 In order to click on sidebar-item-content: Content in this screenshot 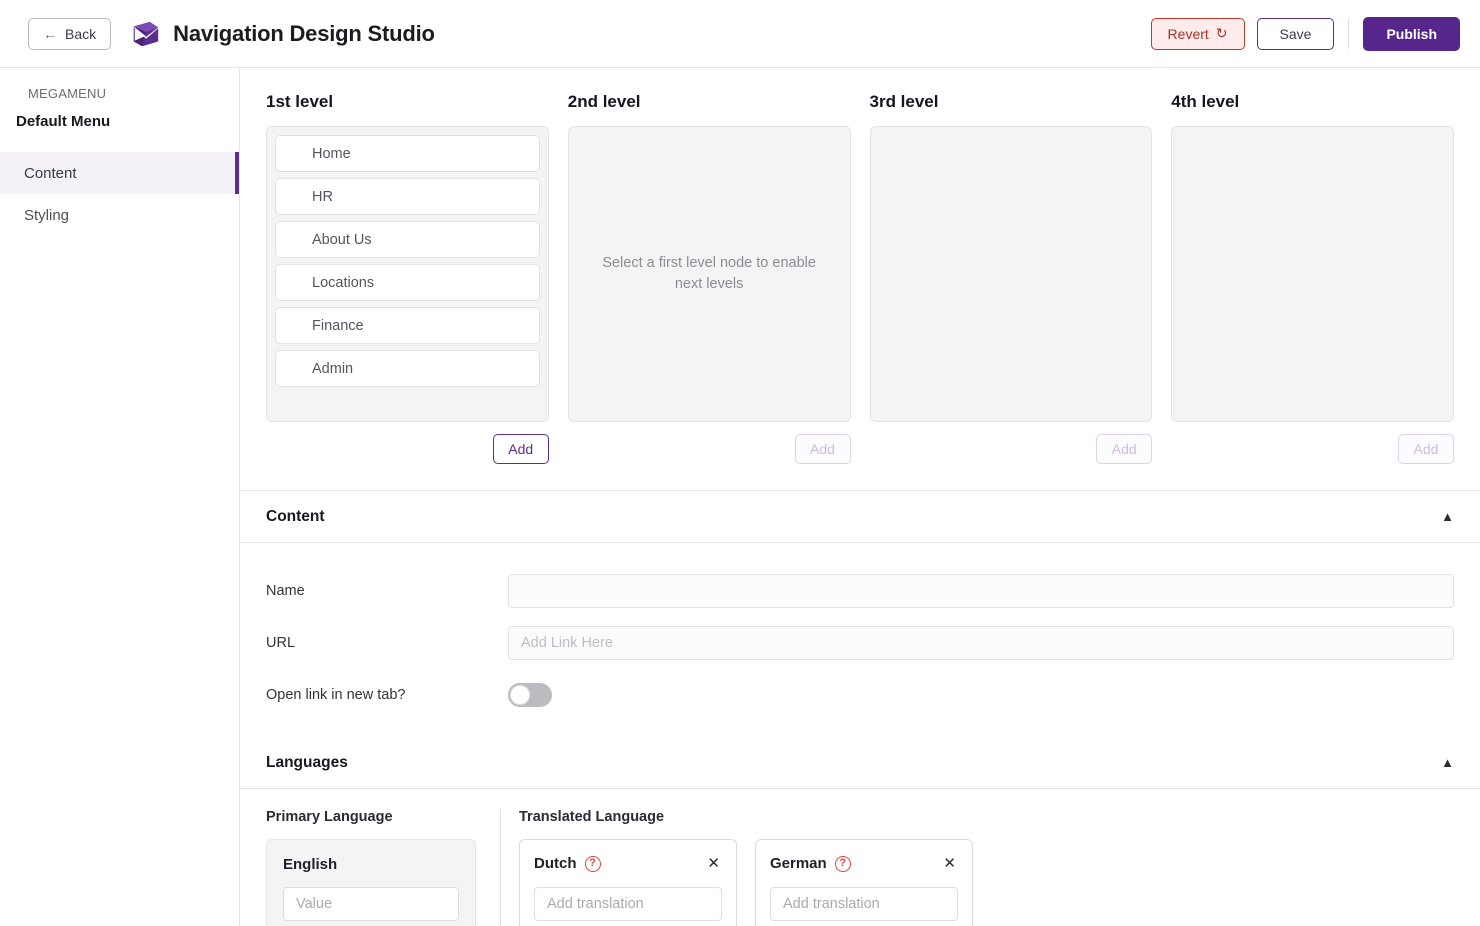, I will do `click(119, 173)`.